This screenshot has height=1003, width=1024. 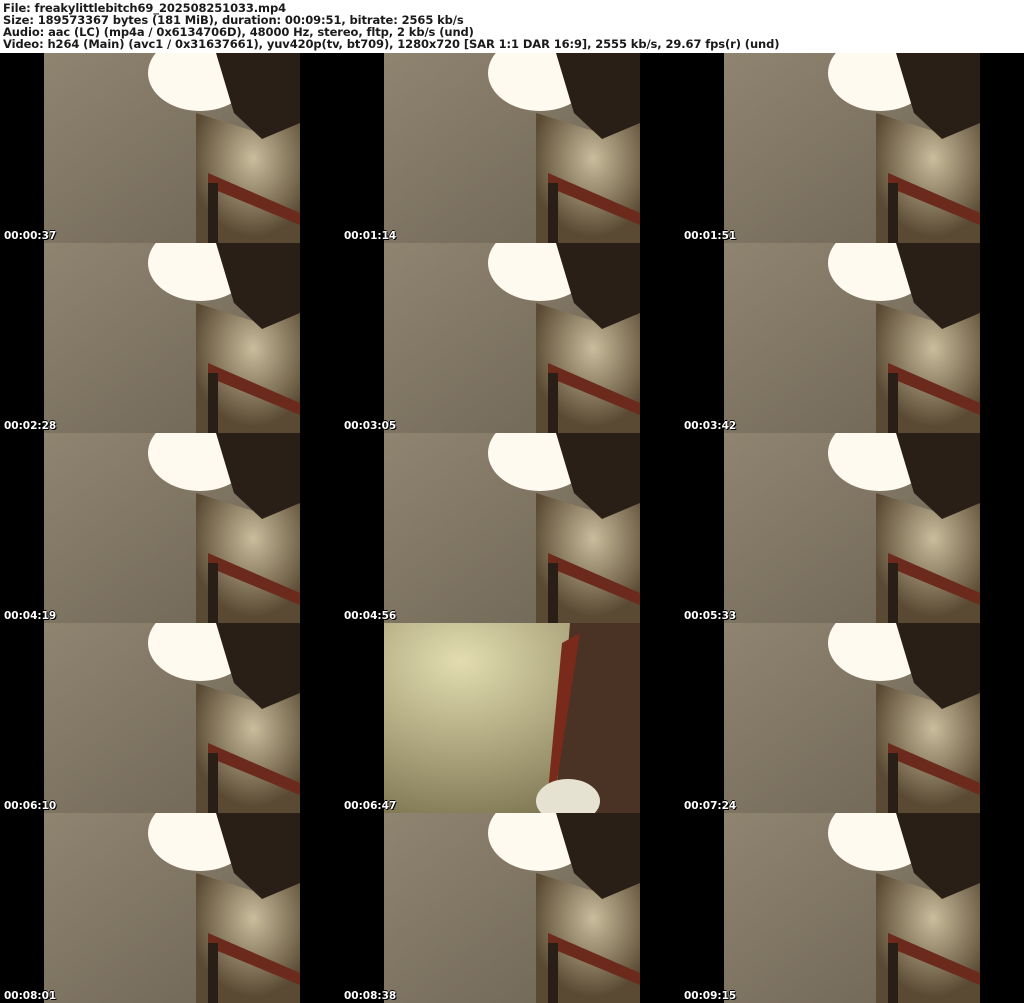 I want to click on thumbnail-timestamp: 00:04:56, so click(x=370, y=616).